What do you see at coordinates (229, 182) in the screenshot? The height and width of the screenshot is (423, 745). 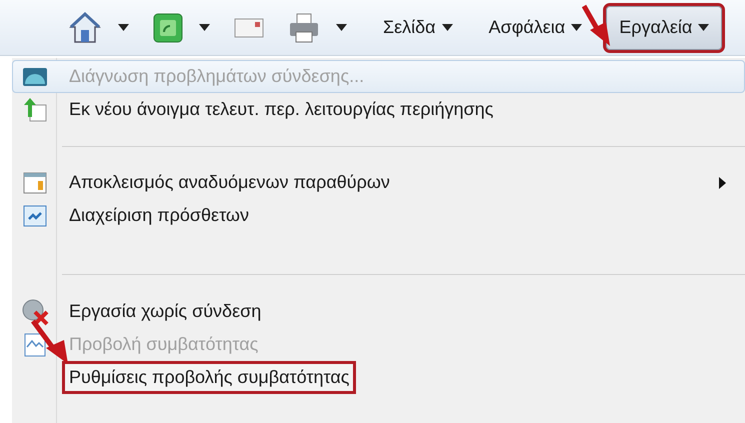 I see `menu-item-label: Αποκλεισμός αναδυόμενων παραθύρων` at bounding box center [229, 182].